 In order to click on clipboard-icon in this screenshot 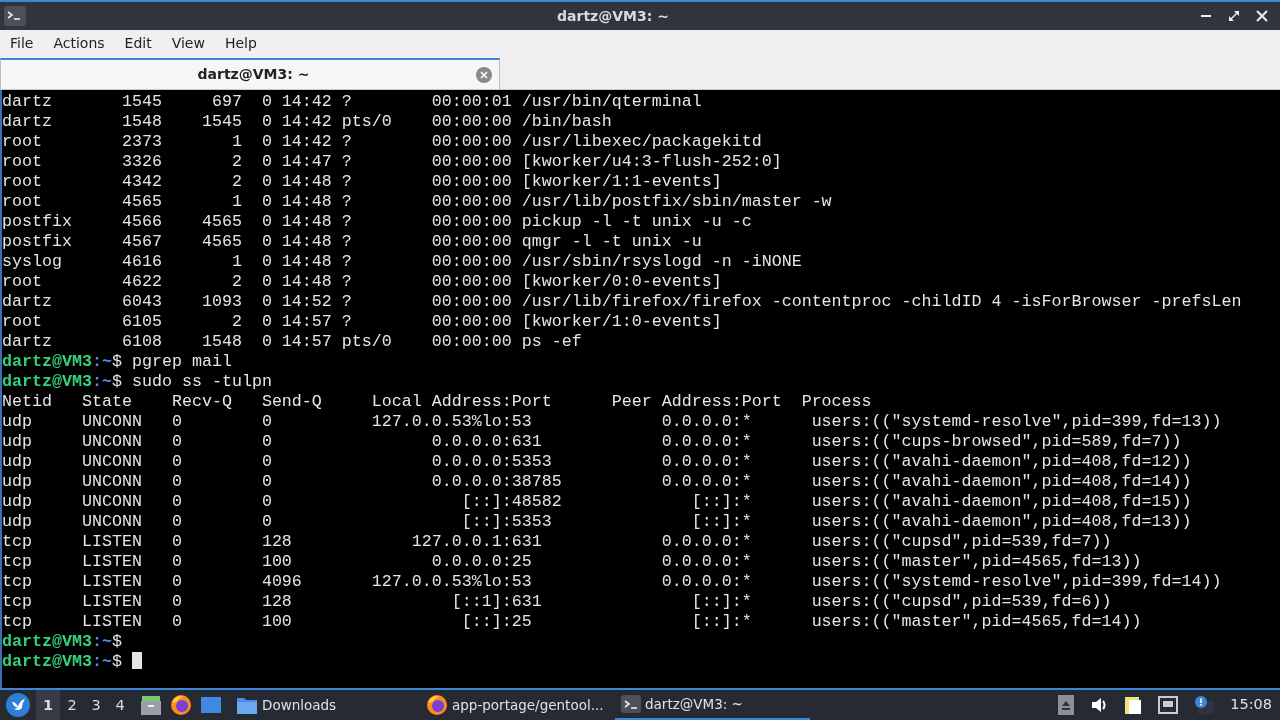, I will do `click(1133, 705)`.